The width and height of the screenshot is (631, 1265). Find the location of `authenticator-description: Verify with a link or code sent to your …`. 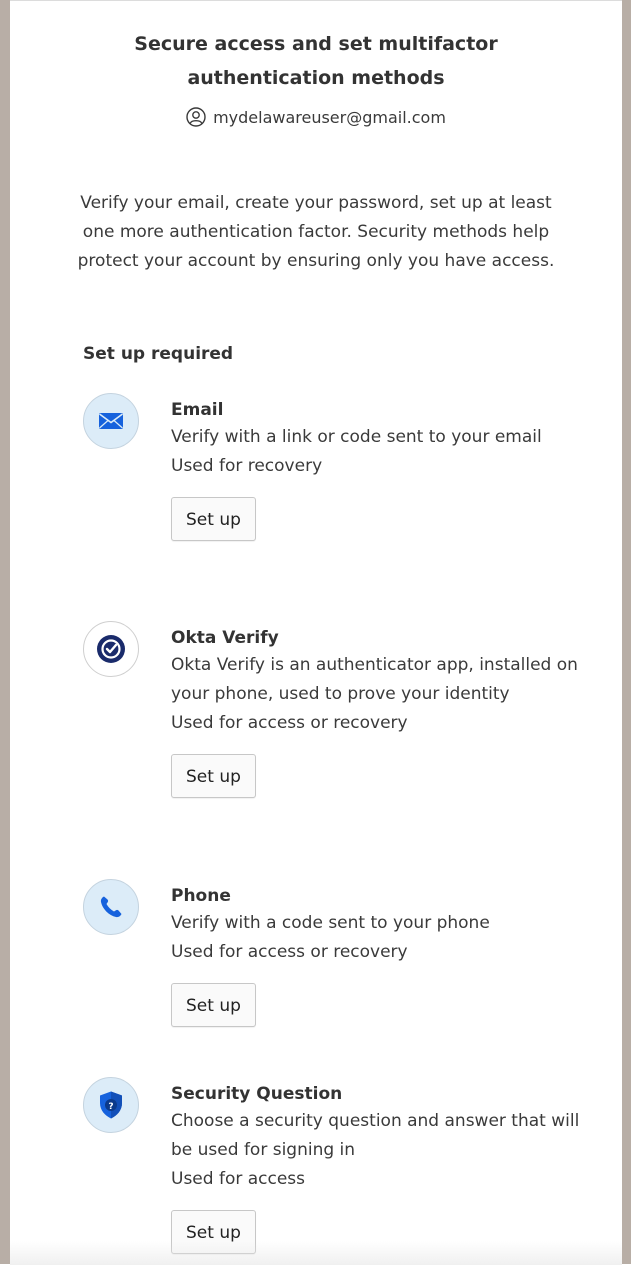

authenticator-description: Verify with a link or code sent to your … is located at coordinates (356, 437).